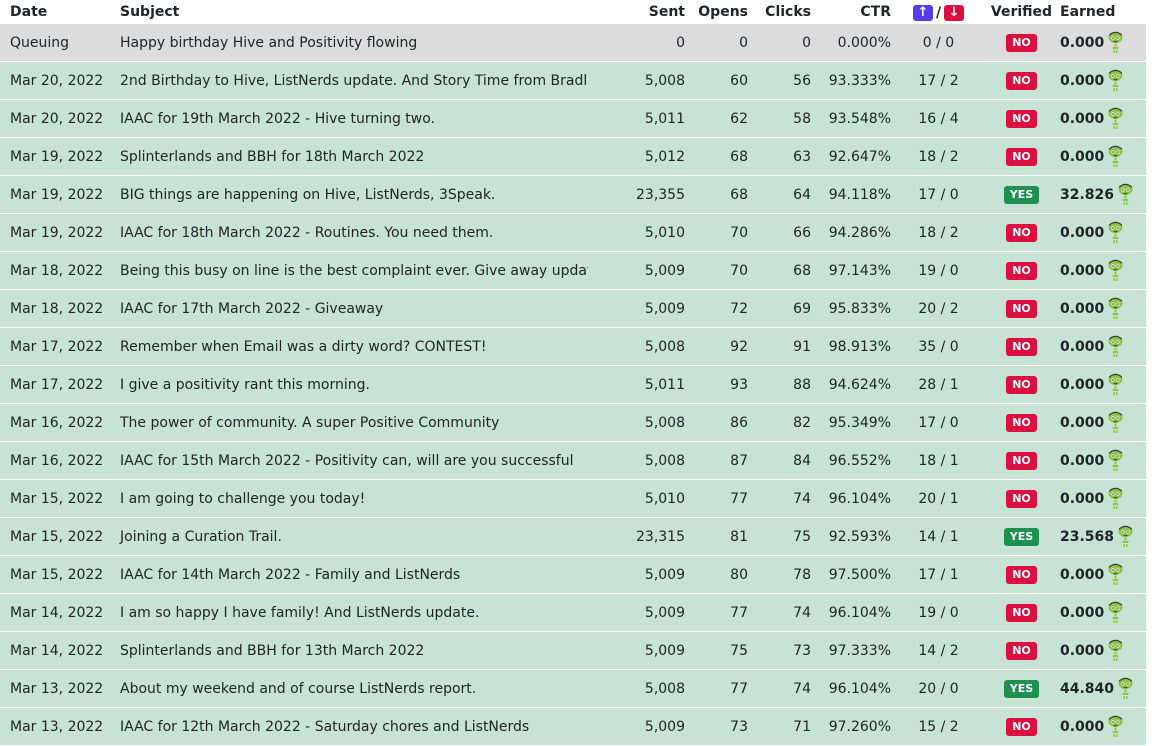 The width and height of the screenshot is (1152, 746). I want to click on cell-votes: 15 / 2, so click(938, 726).